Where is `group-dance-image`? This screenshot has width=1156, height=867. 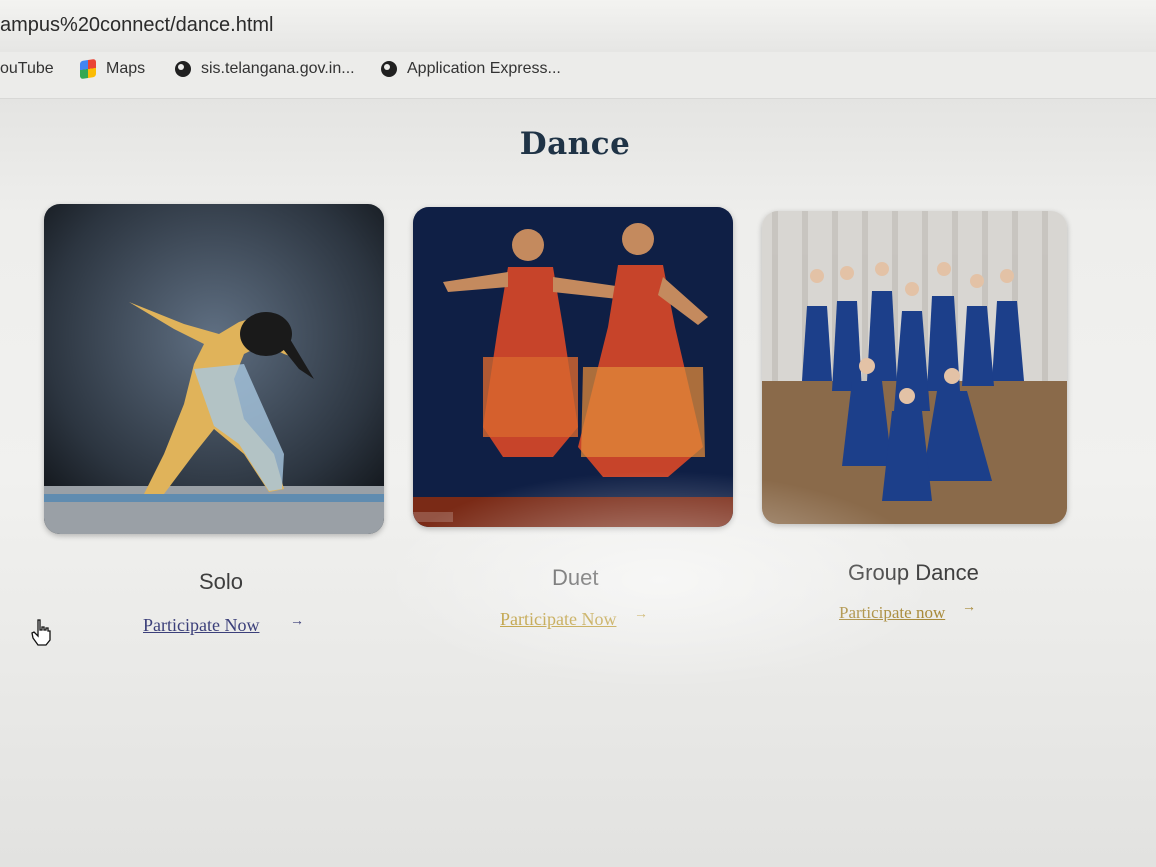 group-dance-image is located at coordinates (914, 367).